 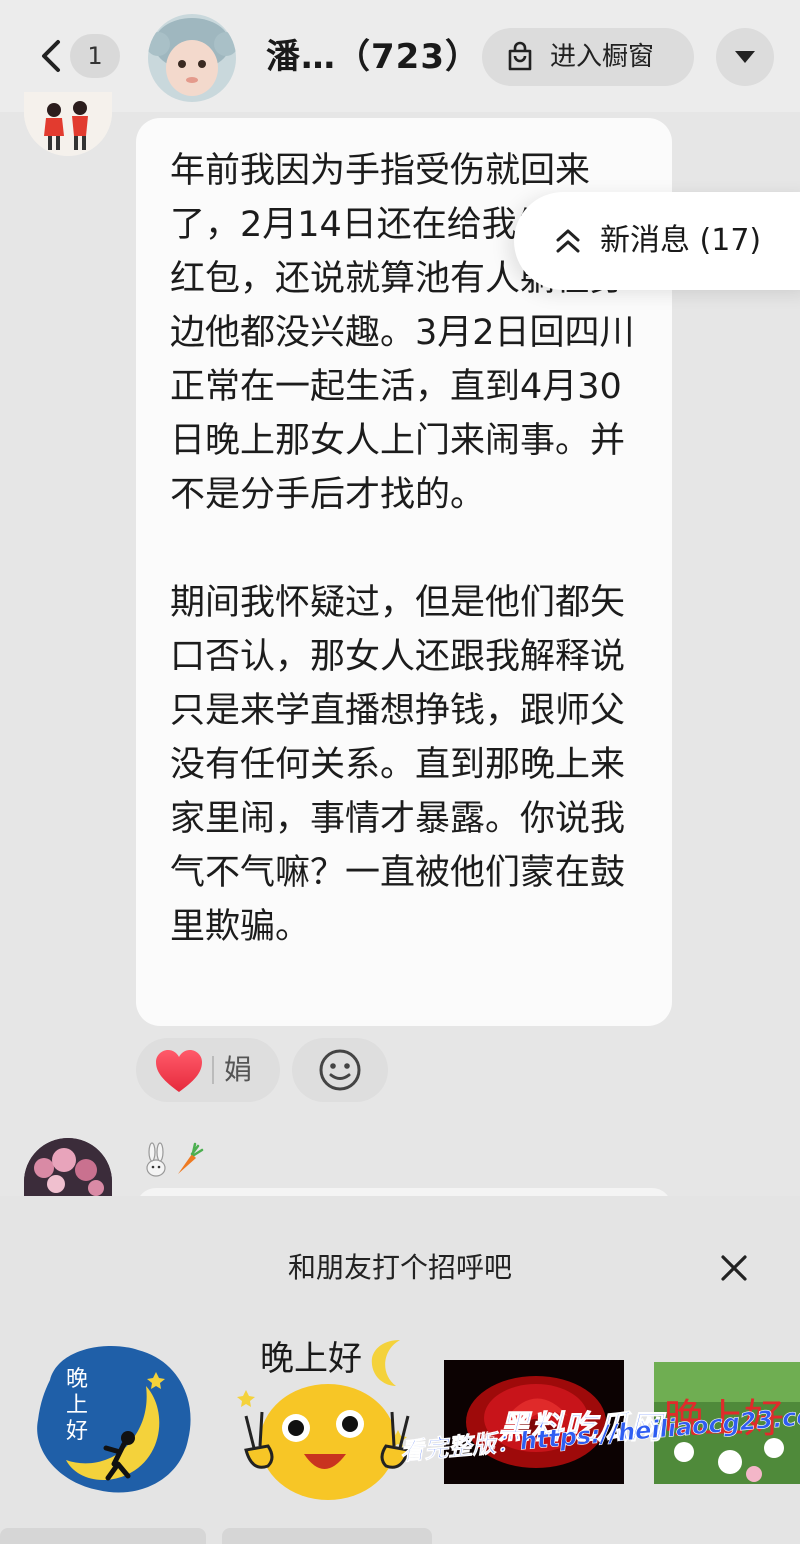 I want to click on chat-header: 1 潘…（723） 进入橱窗, so click(x=400, y=56).